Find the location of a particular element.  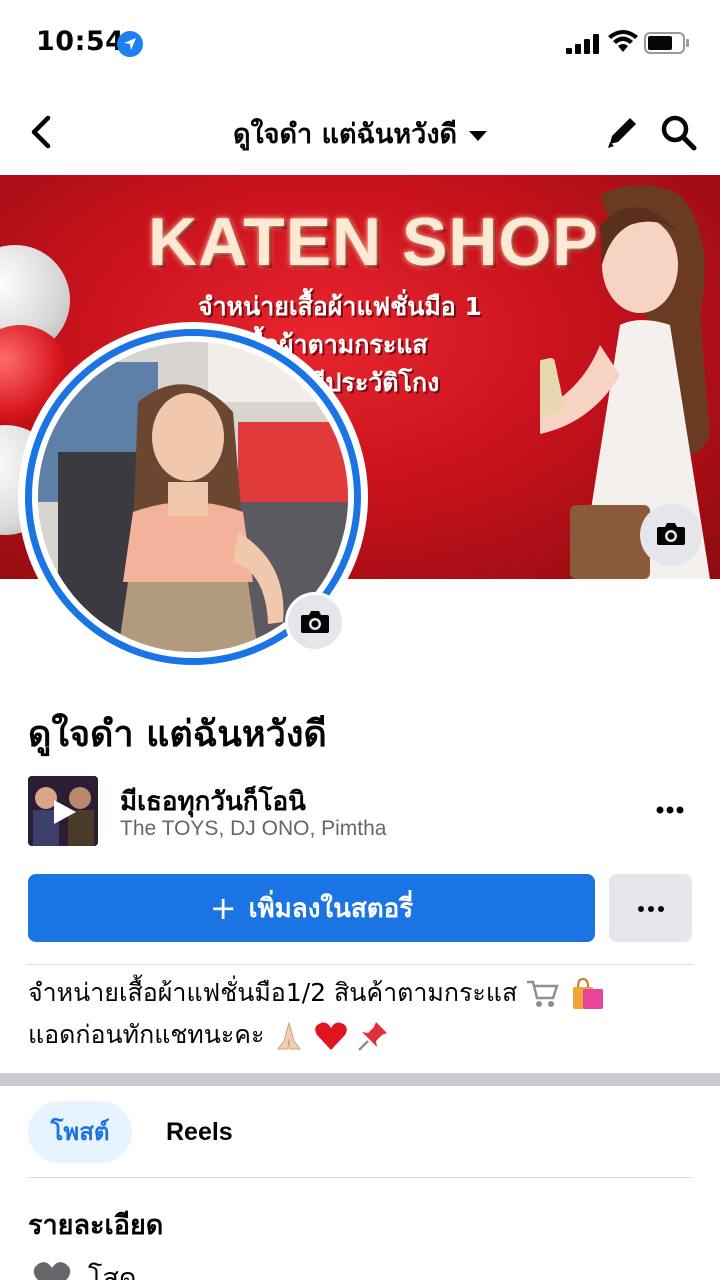

plus-icon: + is located at coordinates (223, 908).